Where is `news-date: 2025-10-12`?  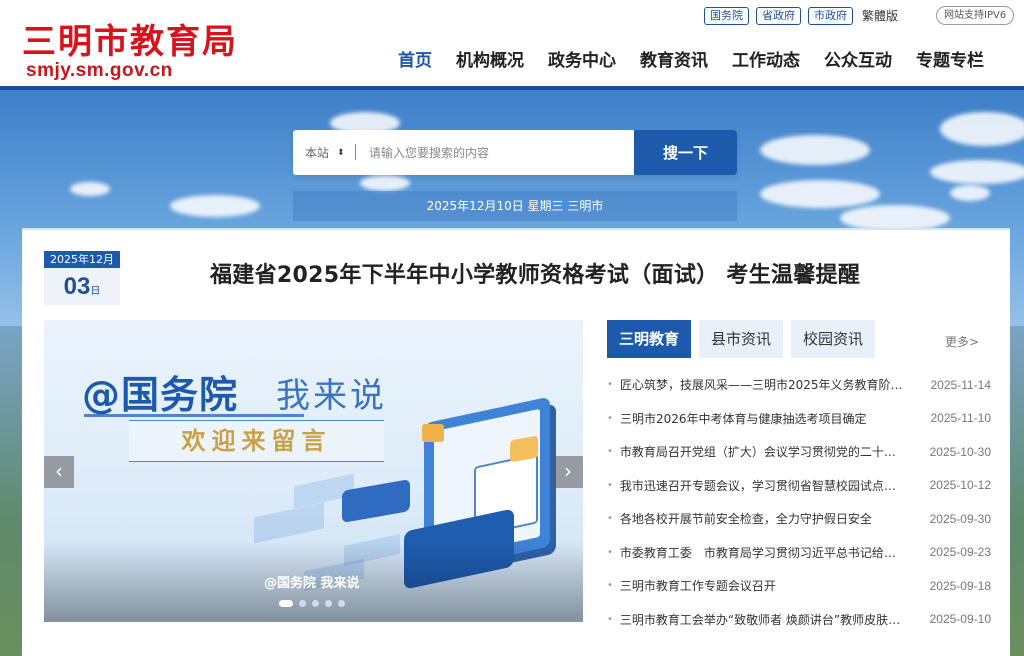 news-date: 2025-10-12 is located at coordinates (960, 485).